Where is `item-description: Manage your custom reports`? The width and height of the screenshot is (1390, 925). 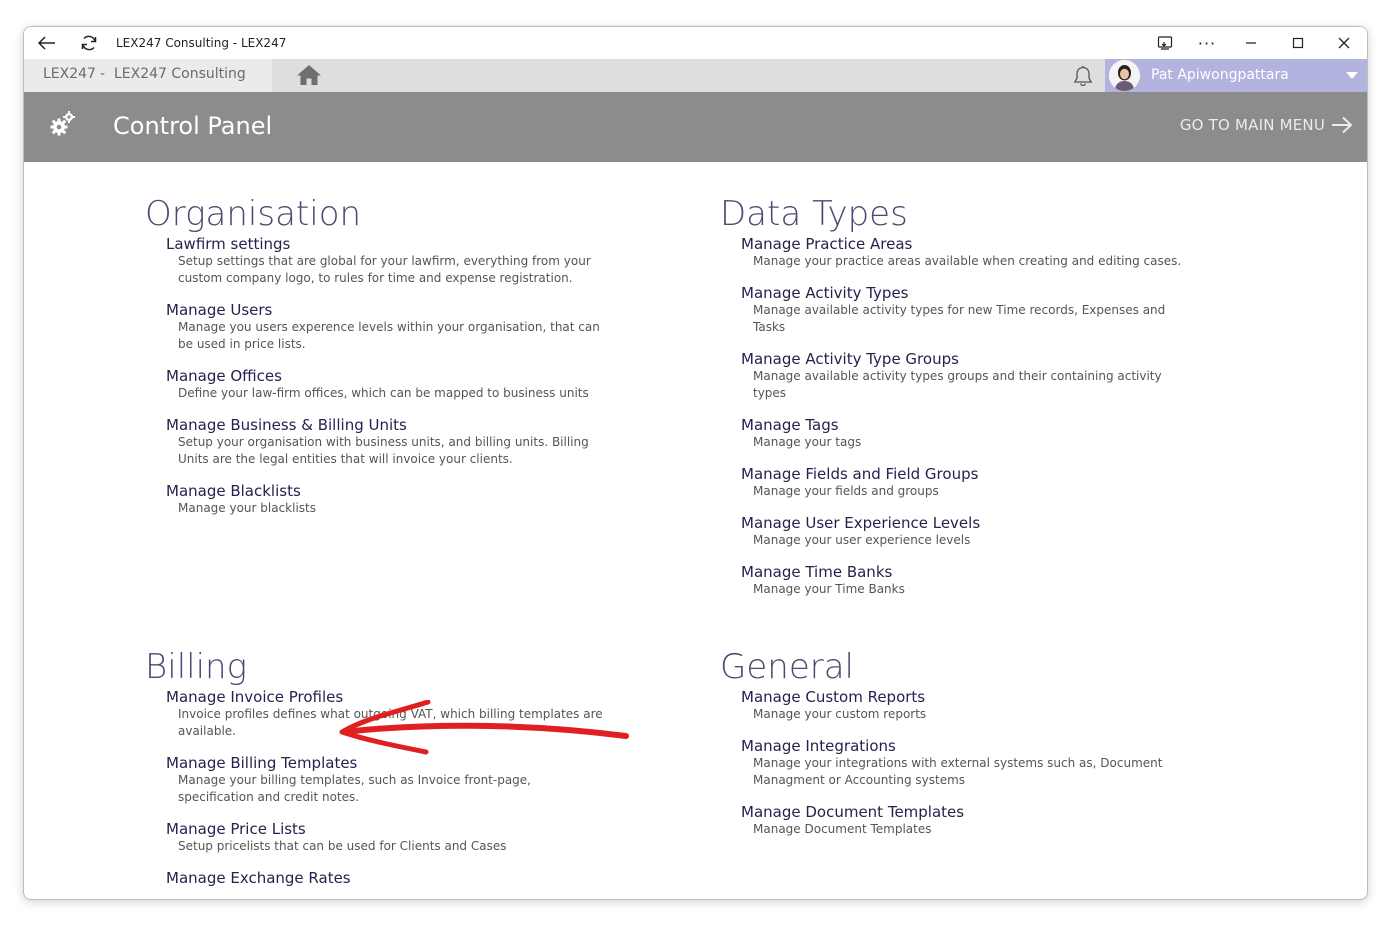
item-description: Manage your custom reports is located at coordinates (840, 714).